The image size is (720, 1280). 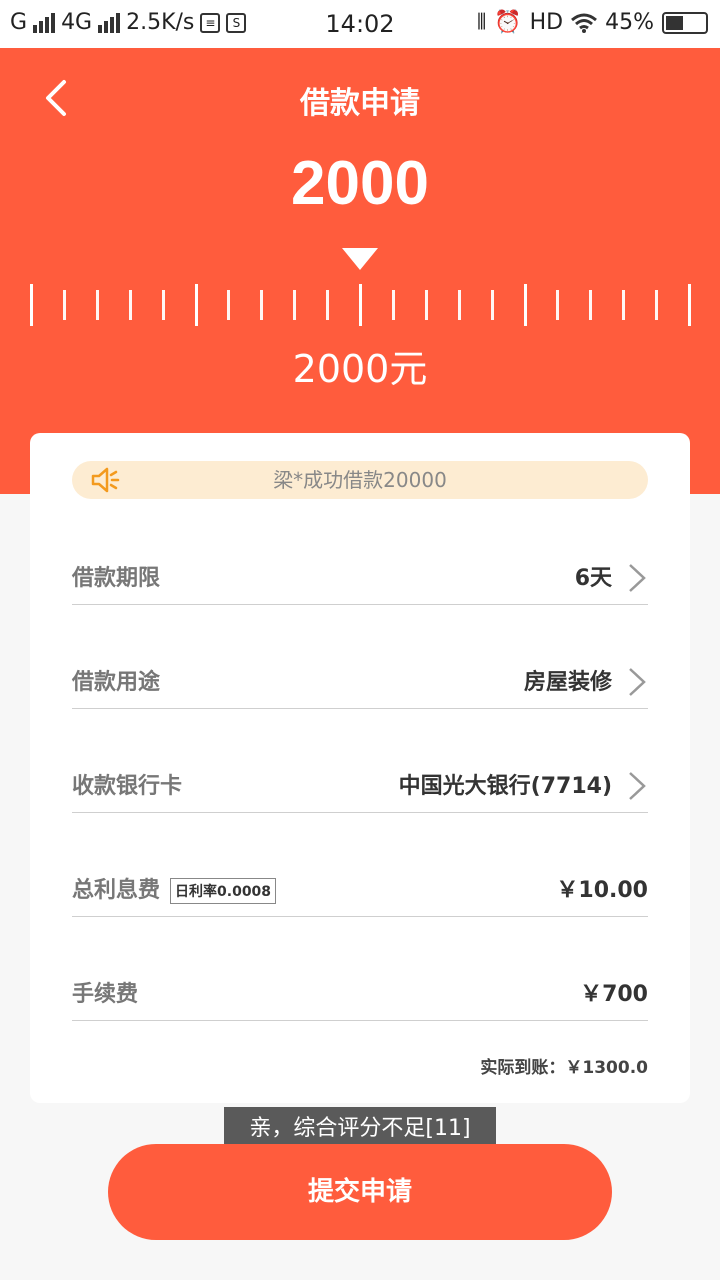 I want to click on row-label: 总利息费 日利率0.0008, so click(x=174, y=888).